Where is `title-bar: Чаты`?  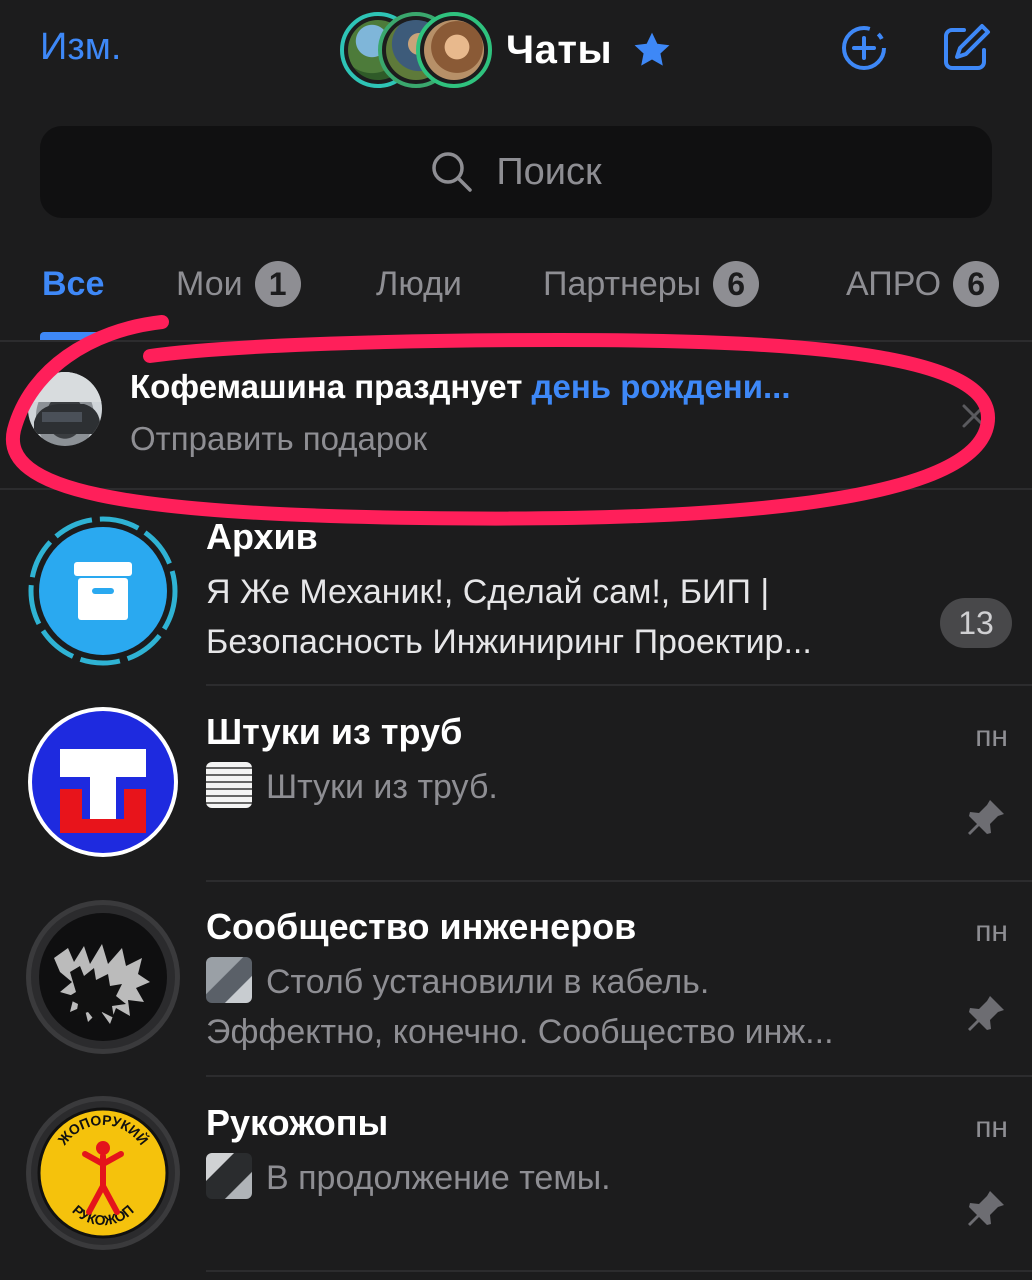 title-bar: Чаты is located at coordinates (507, 50).